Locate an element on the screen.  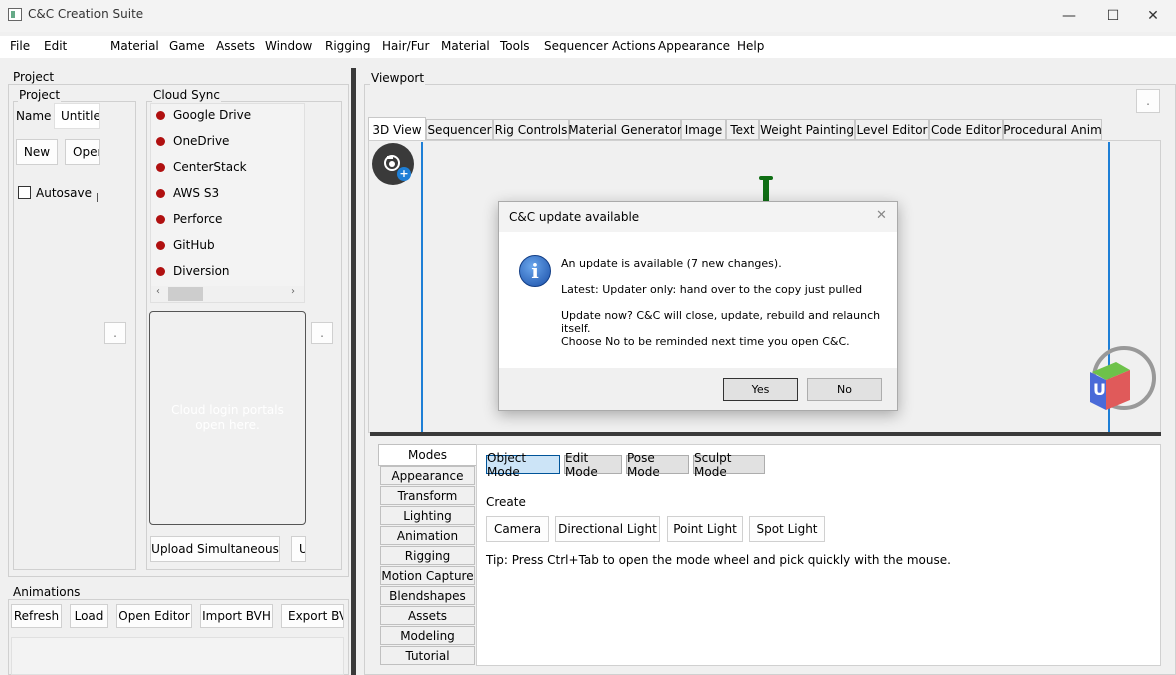
cloud-login-portal: Cloud login portals open here. is located at coordinates (227, 418).